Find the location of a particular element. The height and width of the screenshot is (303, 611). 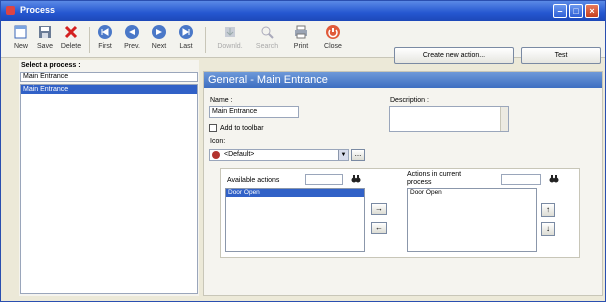

available-actions-list: Door Open is located at coordinates (295, 220).